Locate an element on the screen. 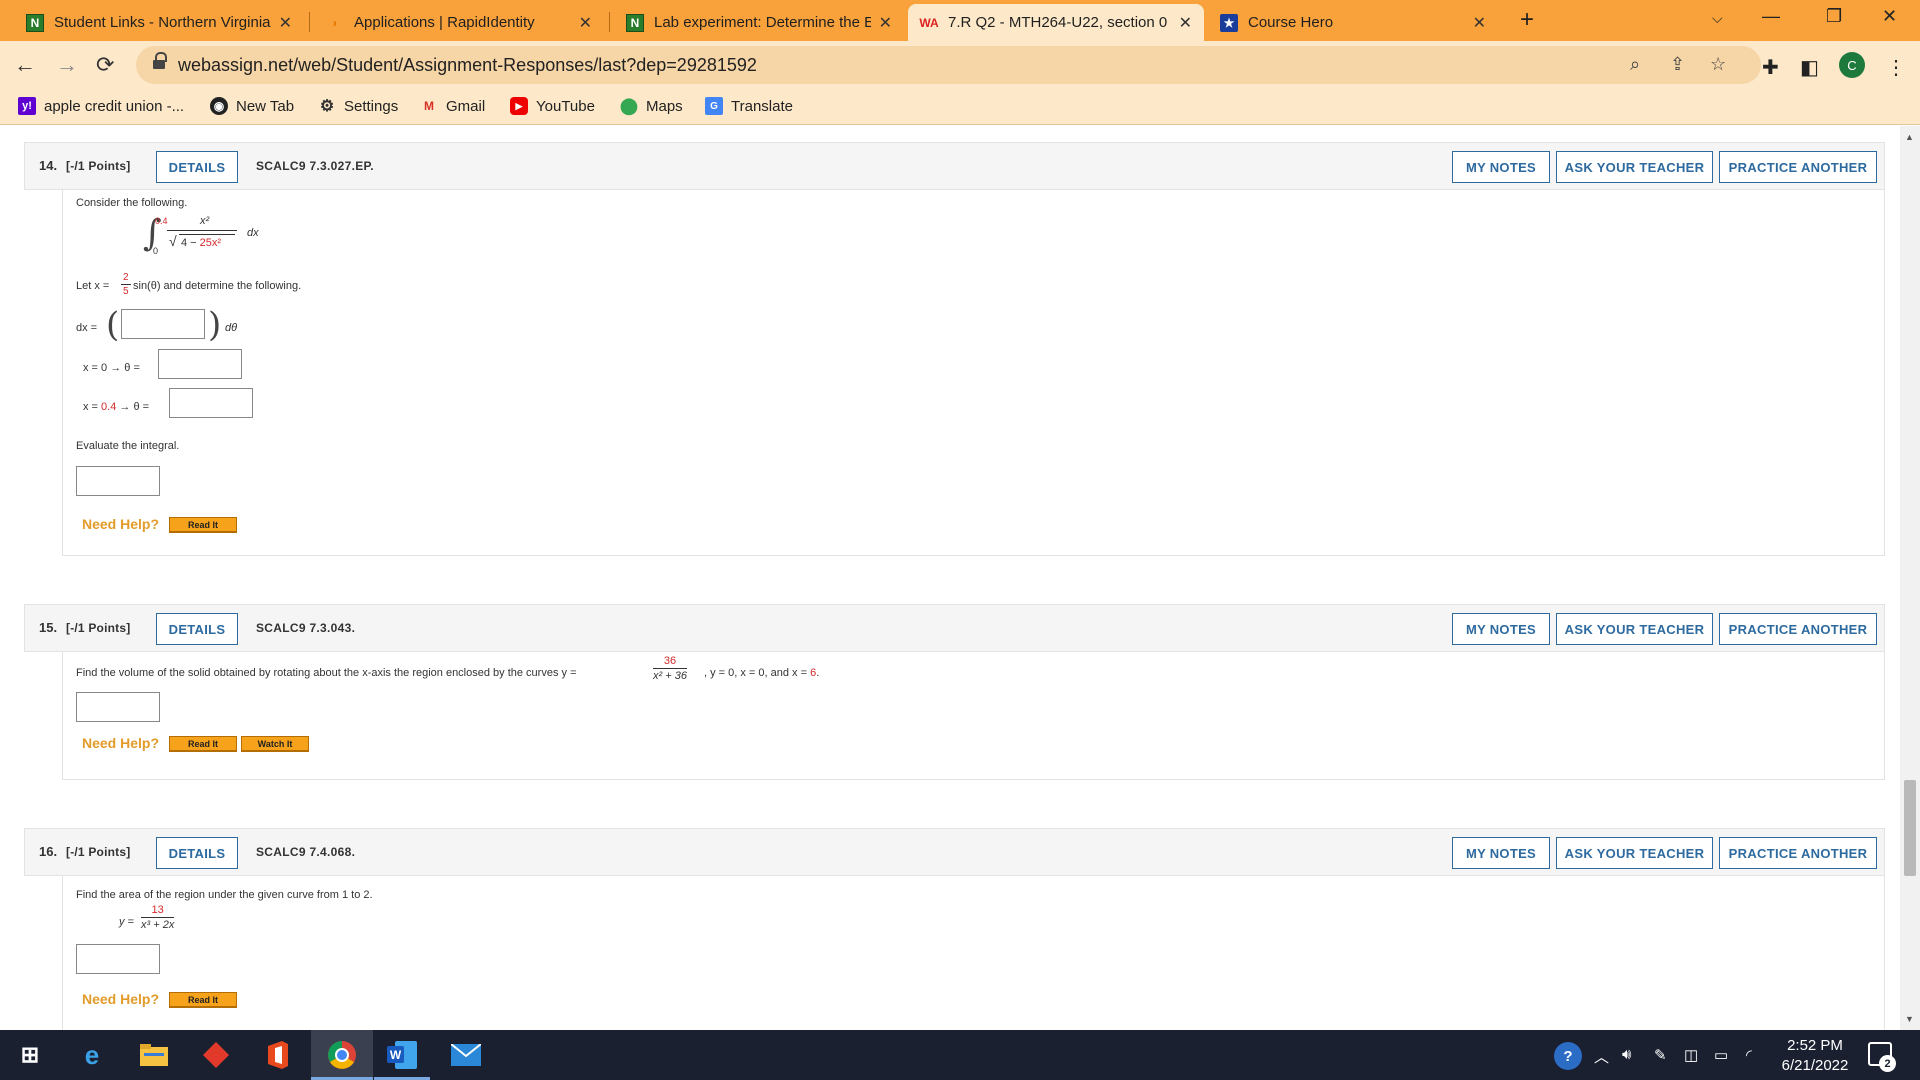  pen-icon: ✎ is located at coordinates (1660, 1055).